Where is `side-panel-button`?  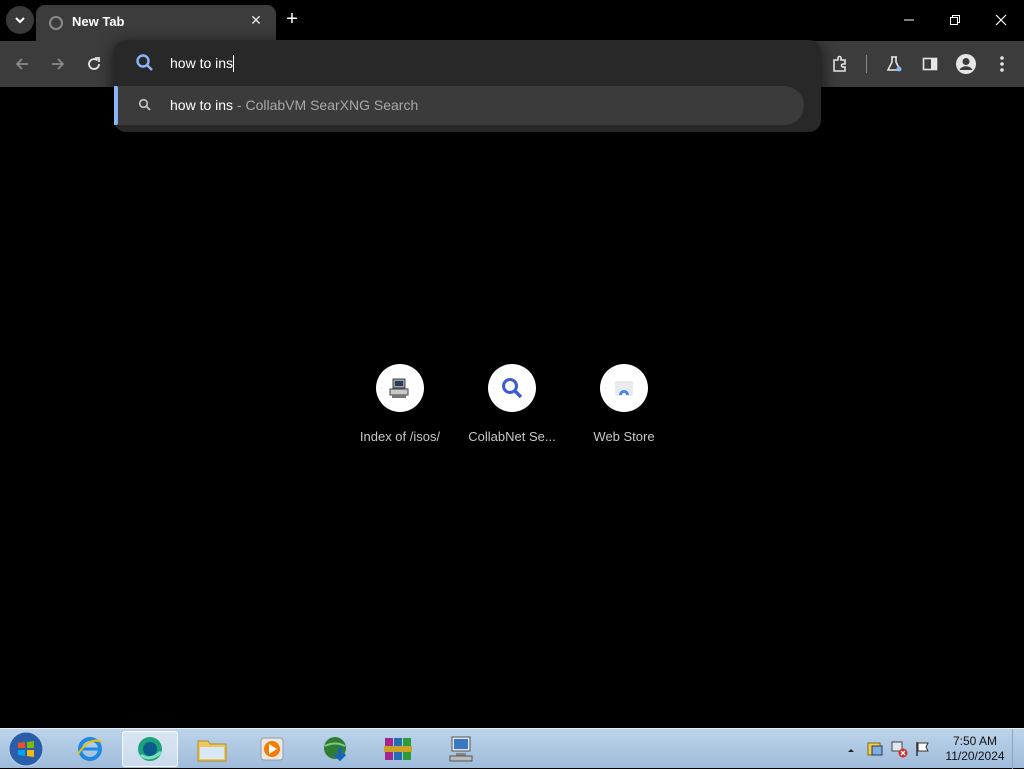 side-panel-button is located at coordinates (930, 64).